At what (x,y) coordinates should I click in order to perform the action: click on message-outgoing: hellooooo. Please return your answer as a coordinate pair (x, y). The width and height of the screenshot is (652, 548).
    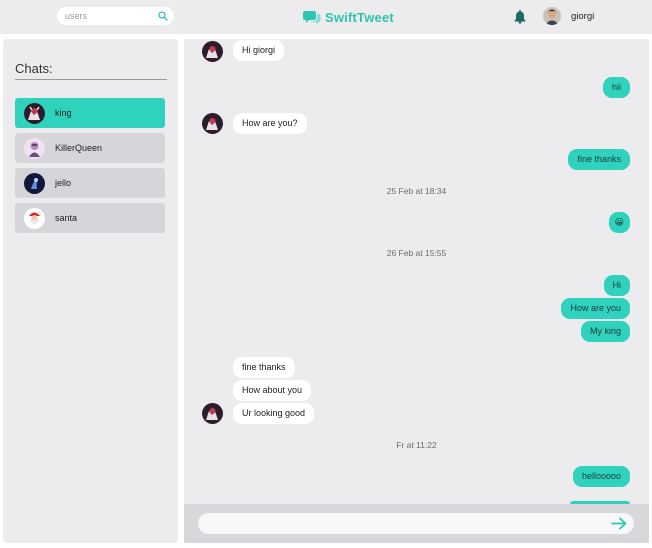
    Looking at the image, I should click on (601, 476).